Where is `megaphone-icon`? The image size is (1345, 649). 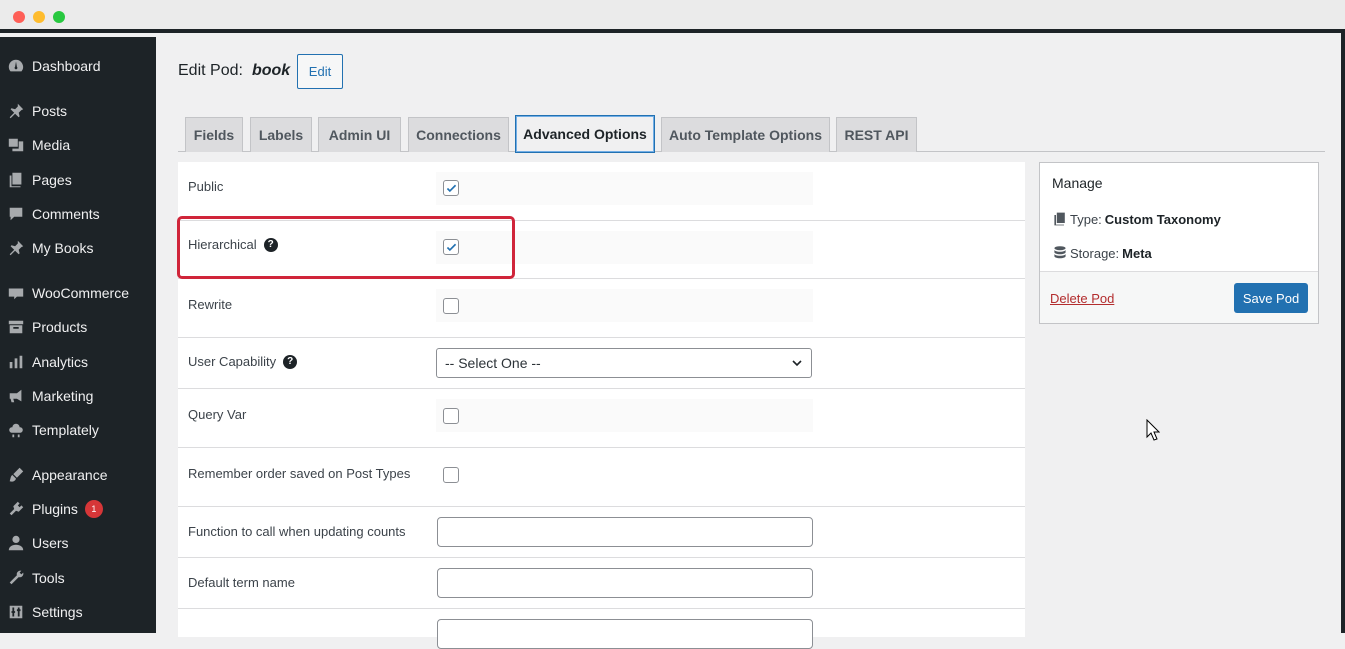
megaphone-icon is located at coordinates (16, 396).